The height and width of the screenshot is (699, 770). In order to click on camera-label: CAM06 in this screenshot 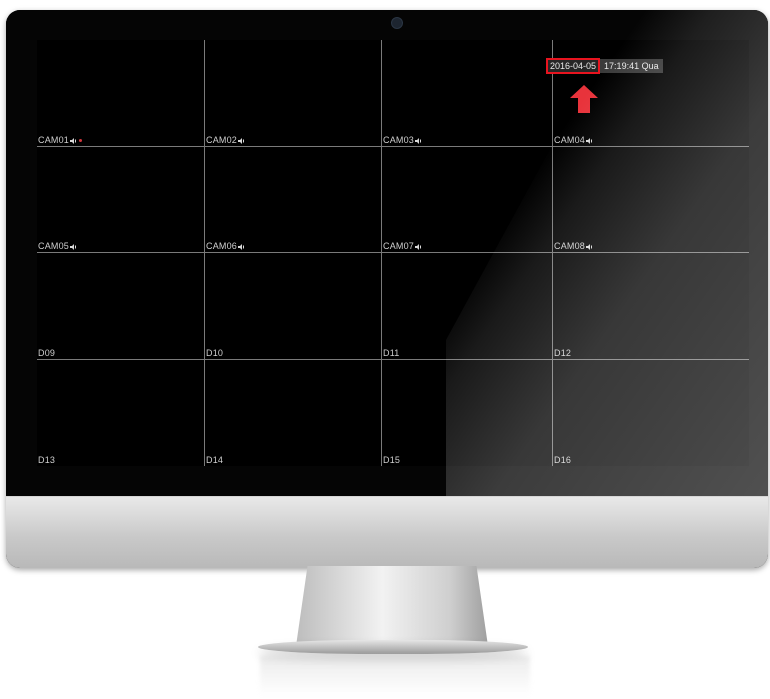, I will do `click(226, 246)`.